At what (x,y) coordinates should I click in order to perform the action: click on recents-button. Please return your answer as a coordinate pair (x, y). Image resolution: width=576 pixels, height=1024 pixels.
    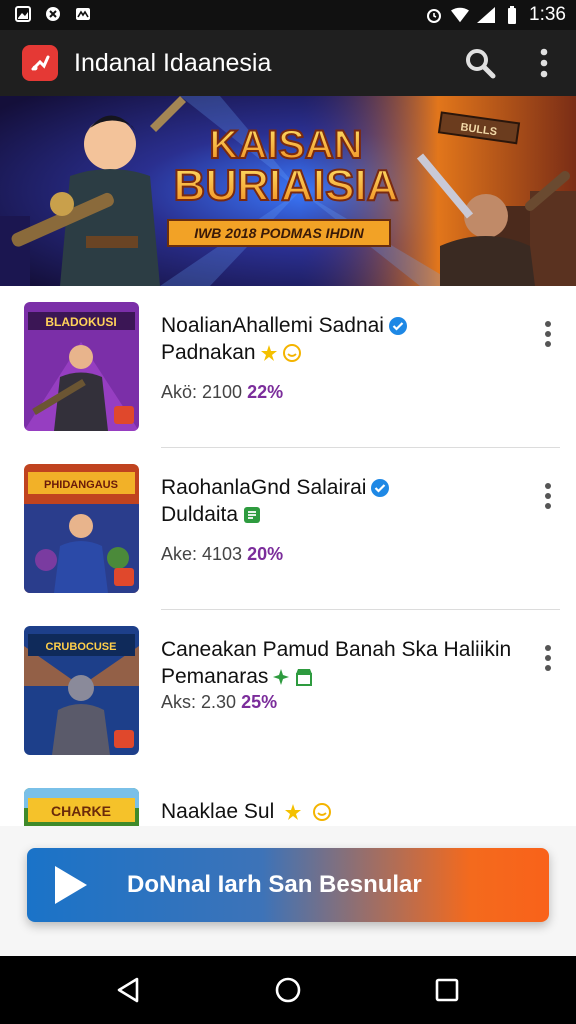
    Looking at the image, I should click on (447, 990).